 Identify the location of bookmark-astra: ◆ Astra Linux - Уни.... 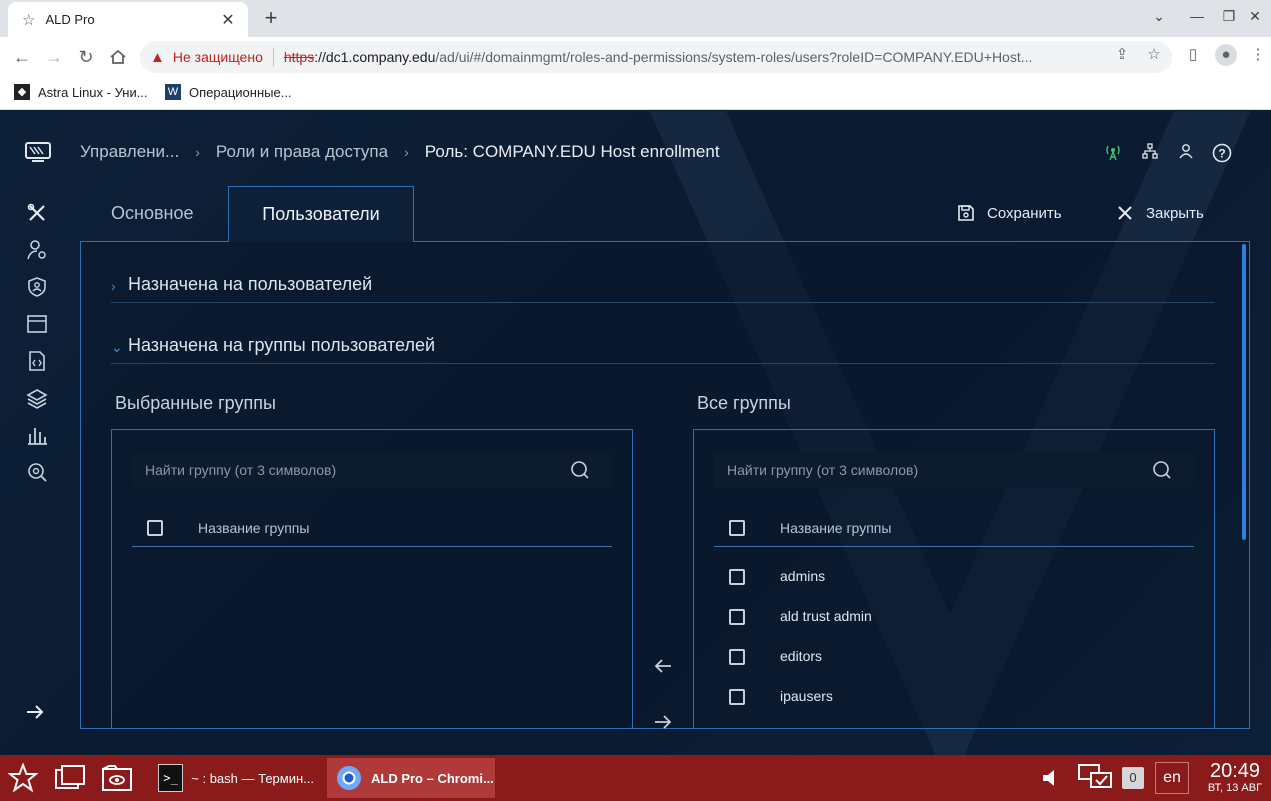
(81, 92).